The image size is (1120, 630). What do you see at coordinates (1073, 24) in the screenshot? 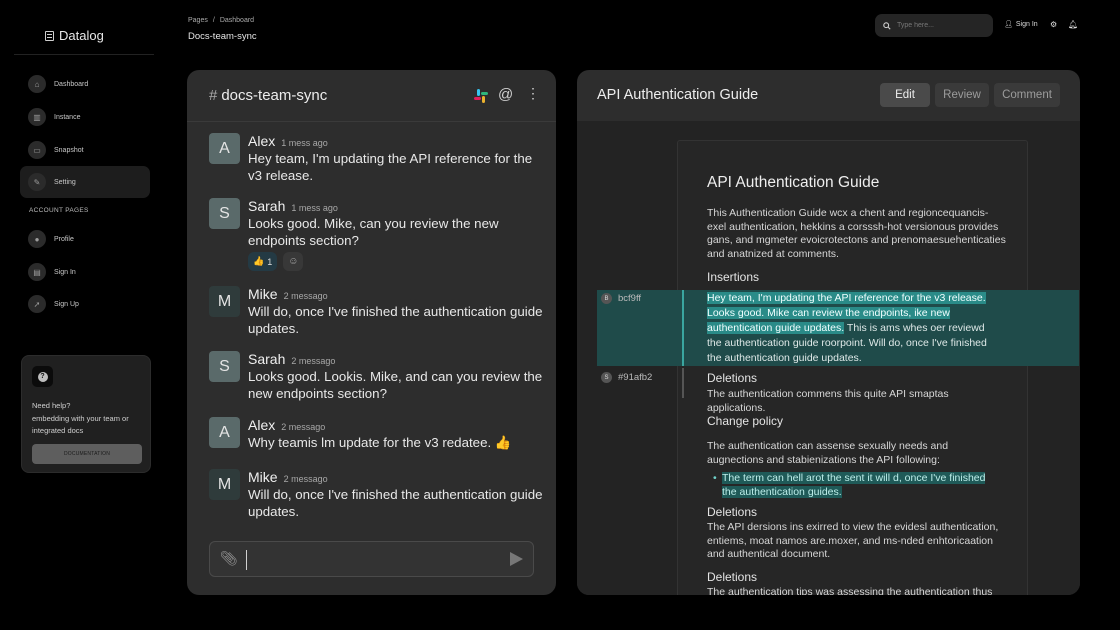
I see `bell-icon: 🔔︎` at bounding box center [1073, 24].